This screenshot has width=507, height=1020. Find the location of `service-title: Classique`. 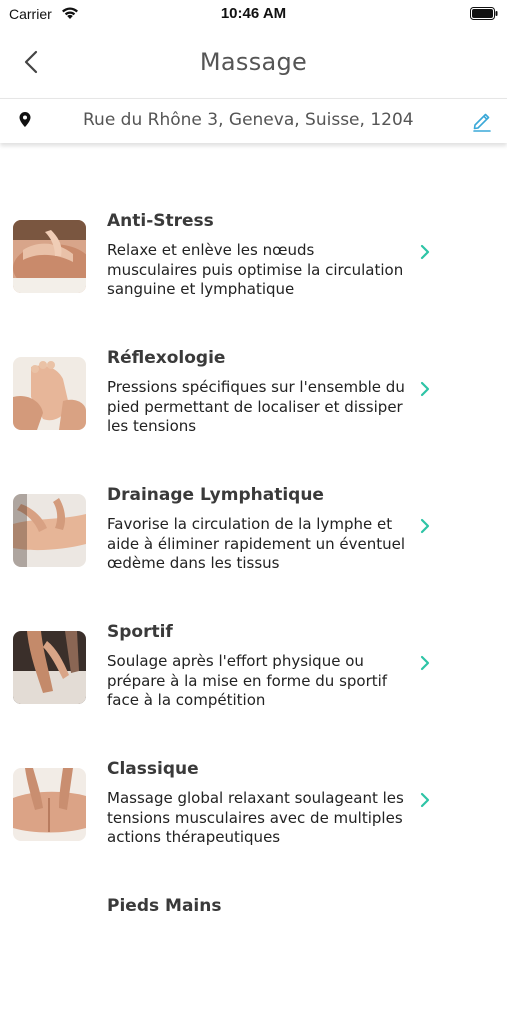

service-title: Classique is located at coordinates (153, 769).